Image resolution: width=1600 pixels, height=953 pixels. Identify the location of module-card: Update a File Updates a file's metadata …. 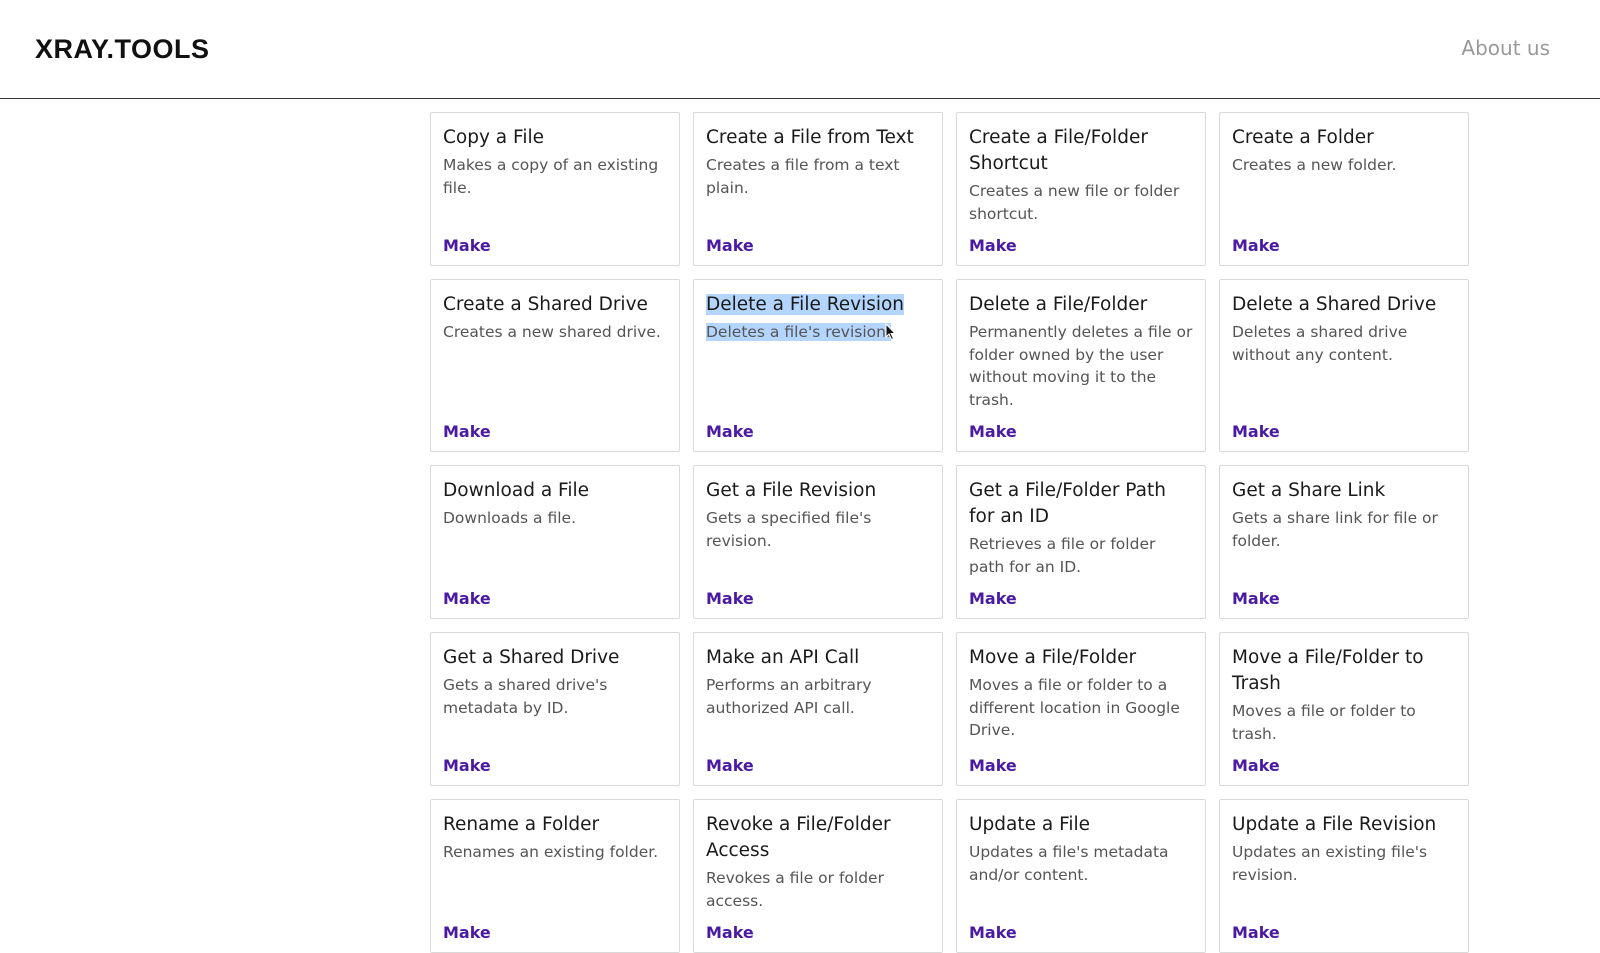
(1081, 876).